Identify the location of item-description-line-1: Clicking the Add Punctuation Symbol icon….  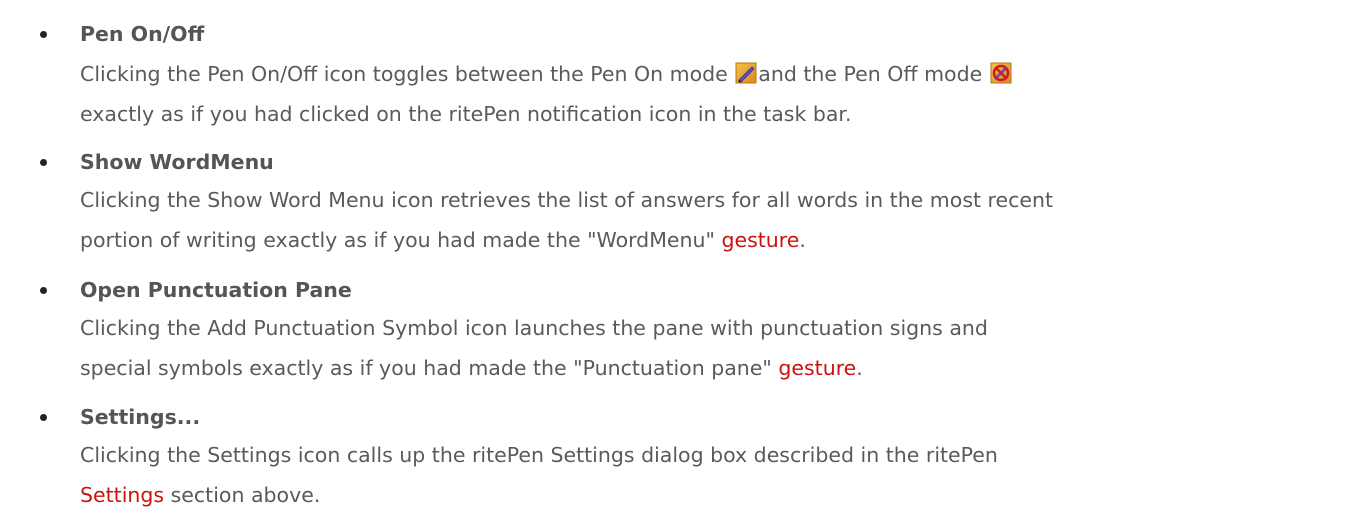
(534, 328).